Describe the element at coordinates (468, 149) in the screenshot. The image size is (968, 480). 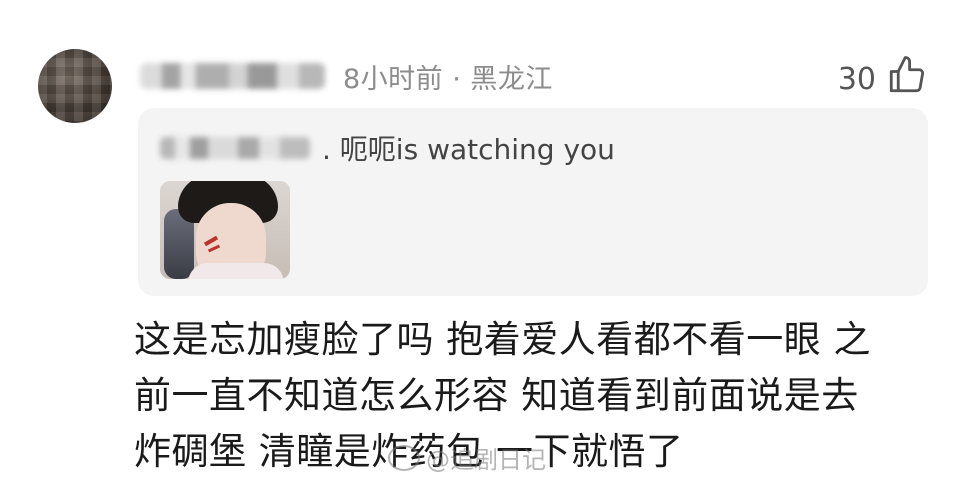
I see `reply-text: . 呃呃is watching you` at that location.